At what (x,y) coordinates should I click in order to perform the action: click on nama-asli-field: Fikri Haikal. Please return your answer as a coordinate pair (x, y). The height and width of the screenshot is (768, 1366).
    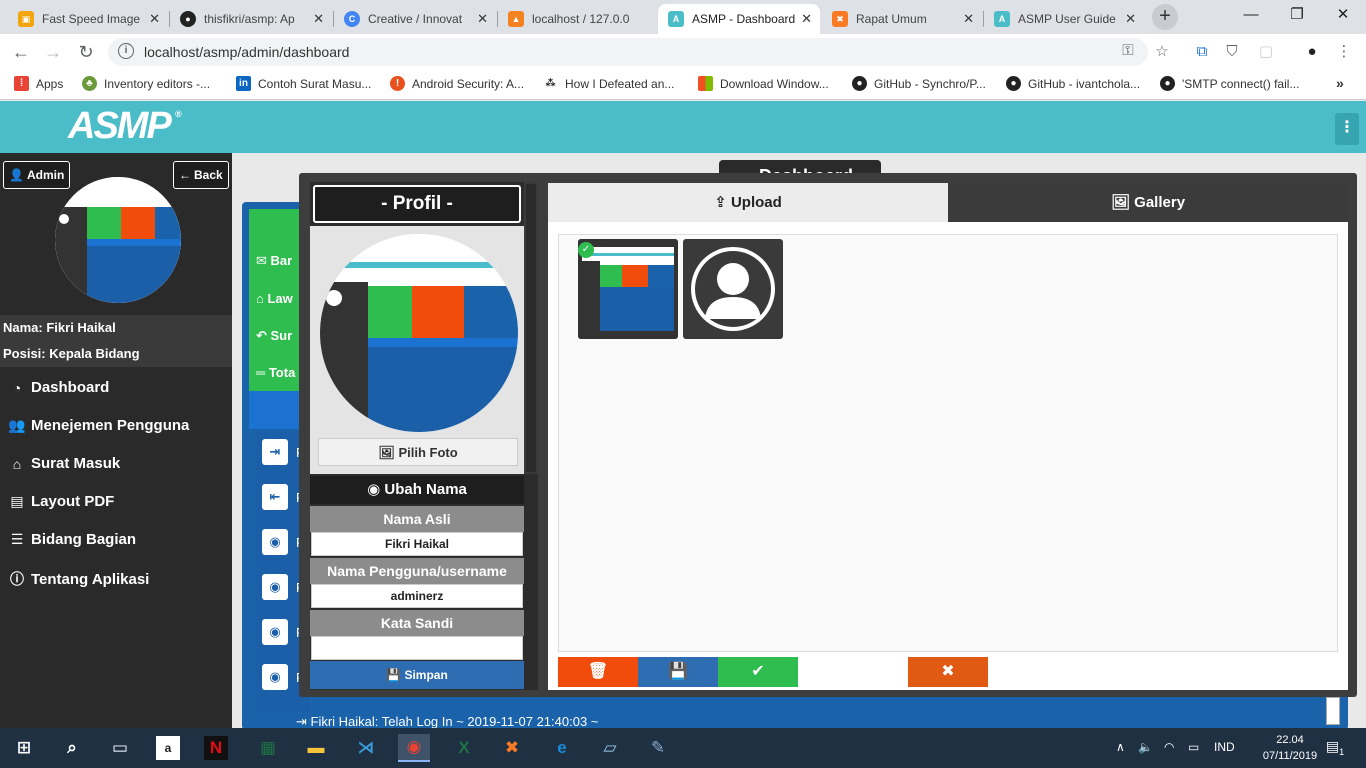
    Looking at the image, I should click on (417, 544).